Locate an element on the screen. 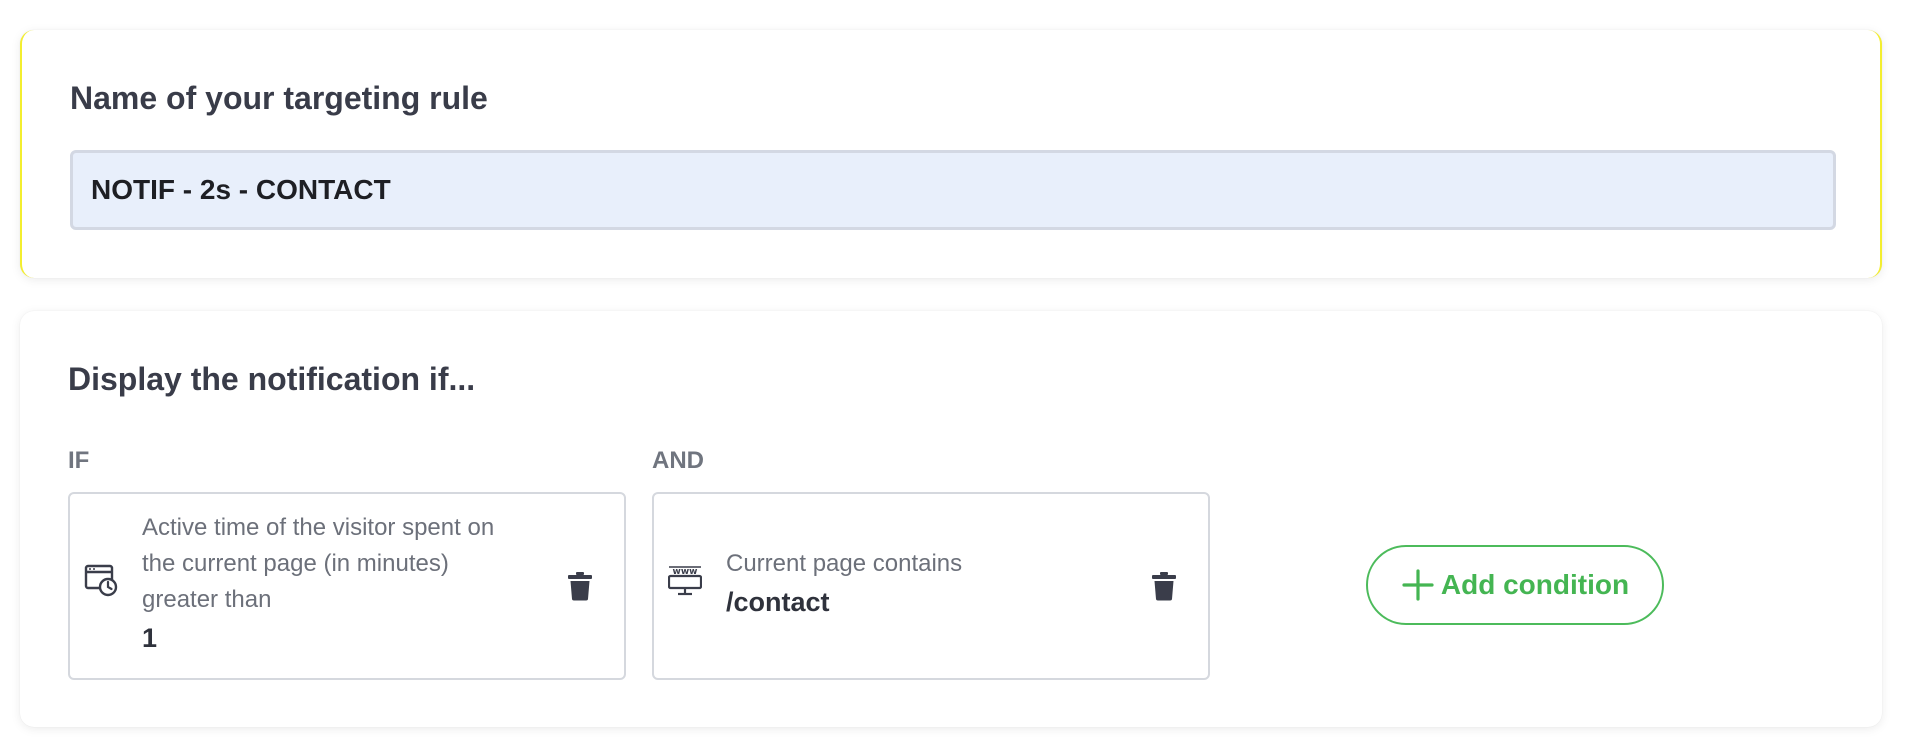 The image size is (1908, 740). rule-name-input is located at coordinates (953, 190).